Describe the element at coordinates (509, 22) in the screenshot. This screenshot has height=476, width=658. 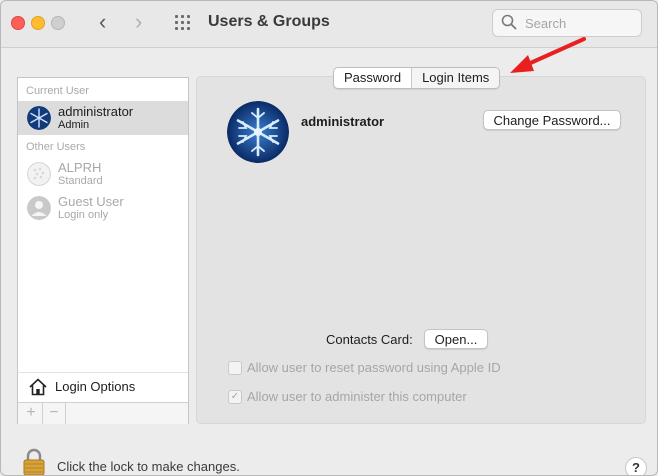
I see `search-icon` at that location.